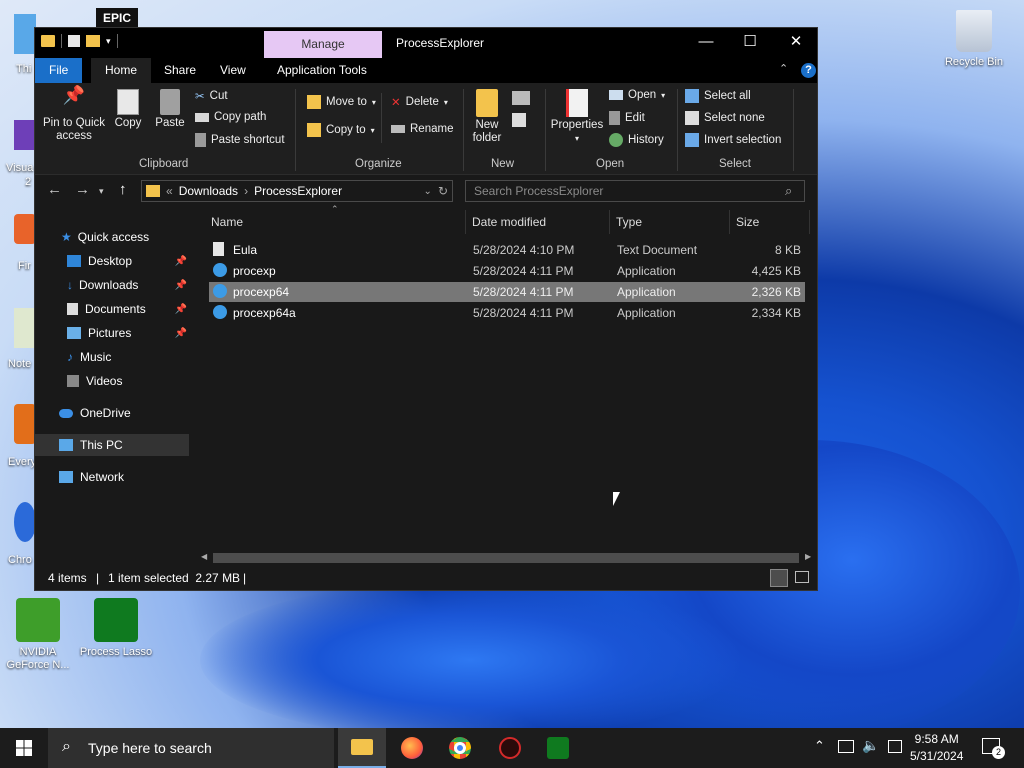 The width and height of the screenshot is (1024, 768). Describe the element at coordinates (808, 70) in the screenshot. I see `help-icon: ?` at that location.